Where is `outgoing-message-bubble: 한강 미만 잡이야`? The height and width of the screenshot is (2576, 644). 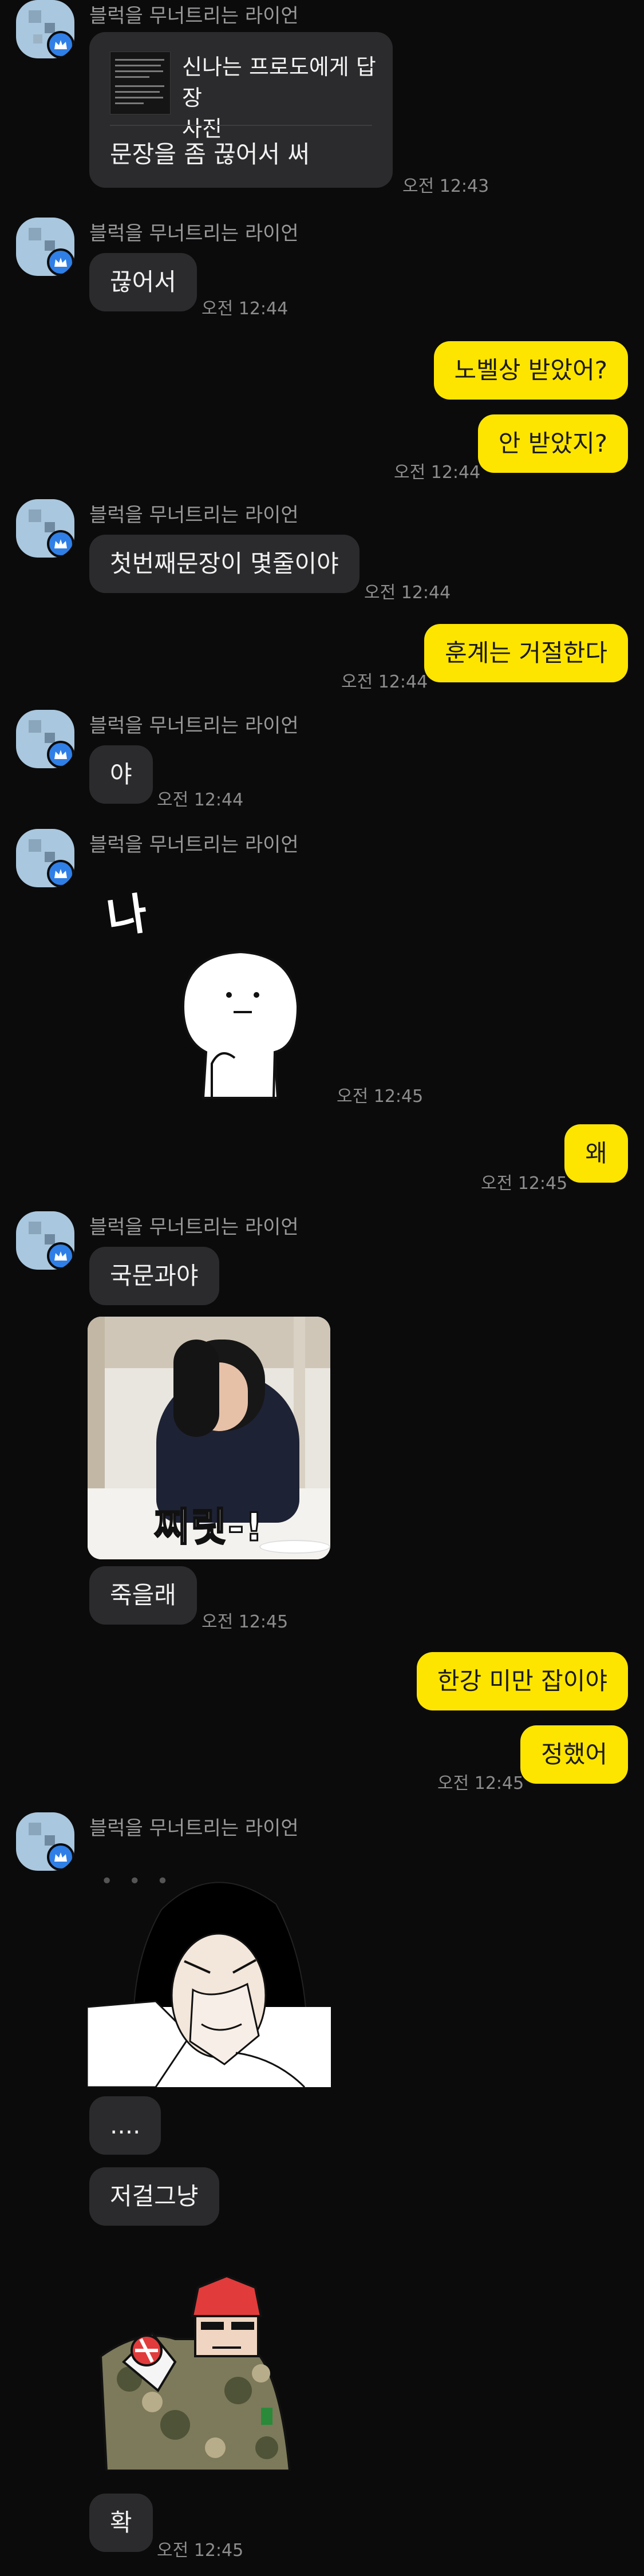
outgoing-message-bubble: 한강 미만 잡이야 is located at coordinates (522, 1681).